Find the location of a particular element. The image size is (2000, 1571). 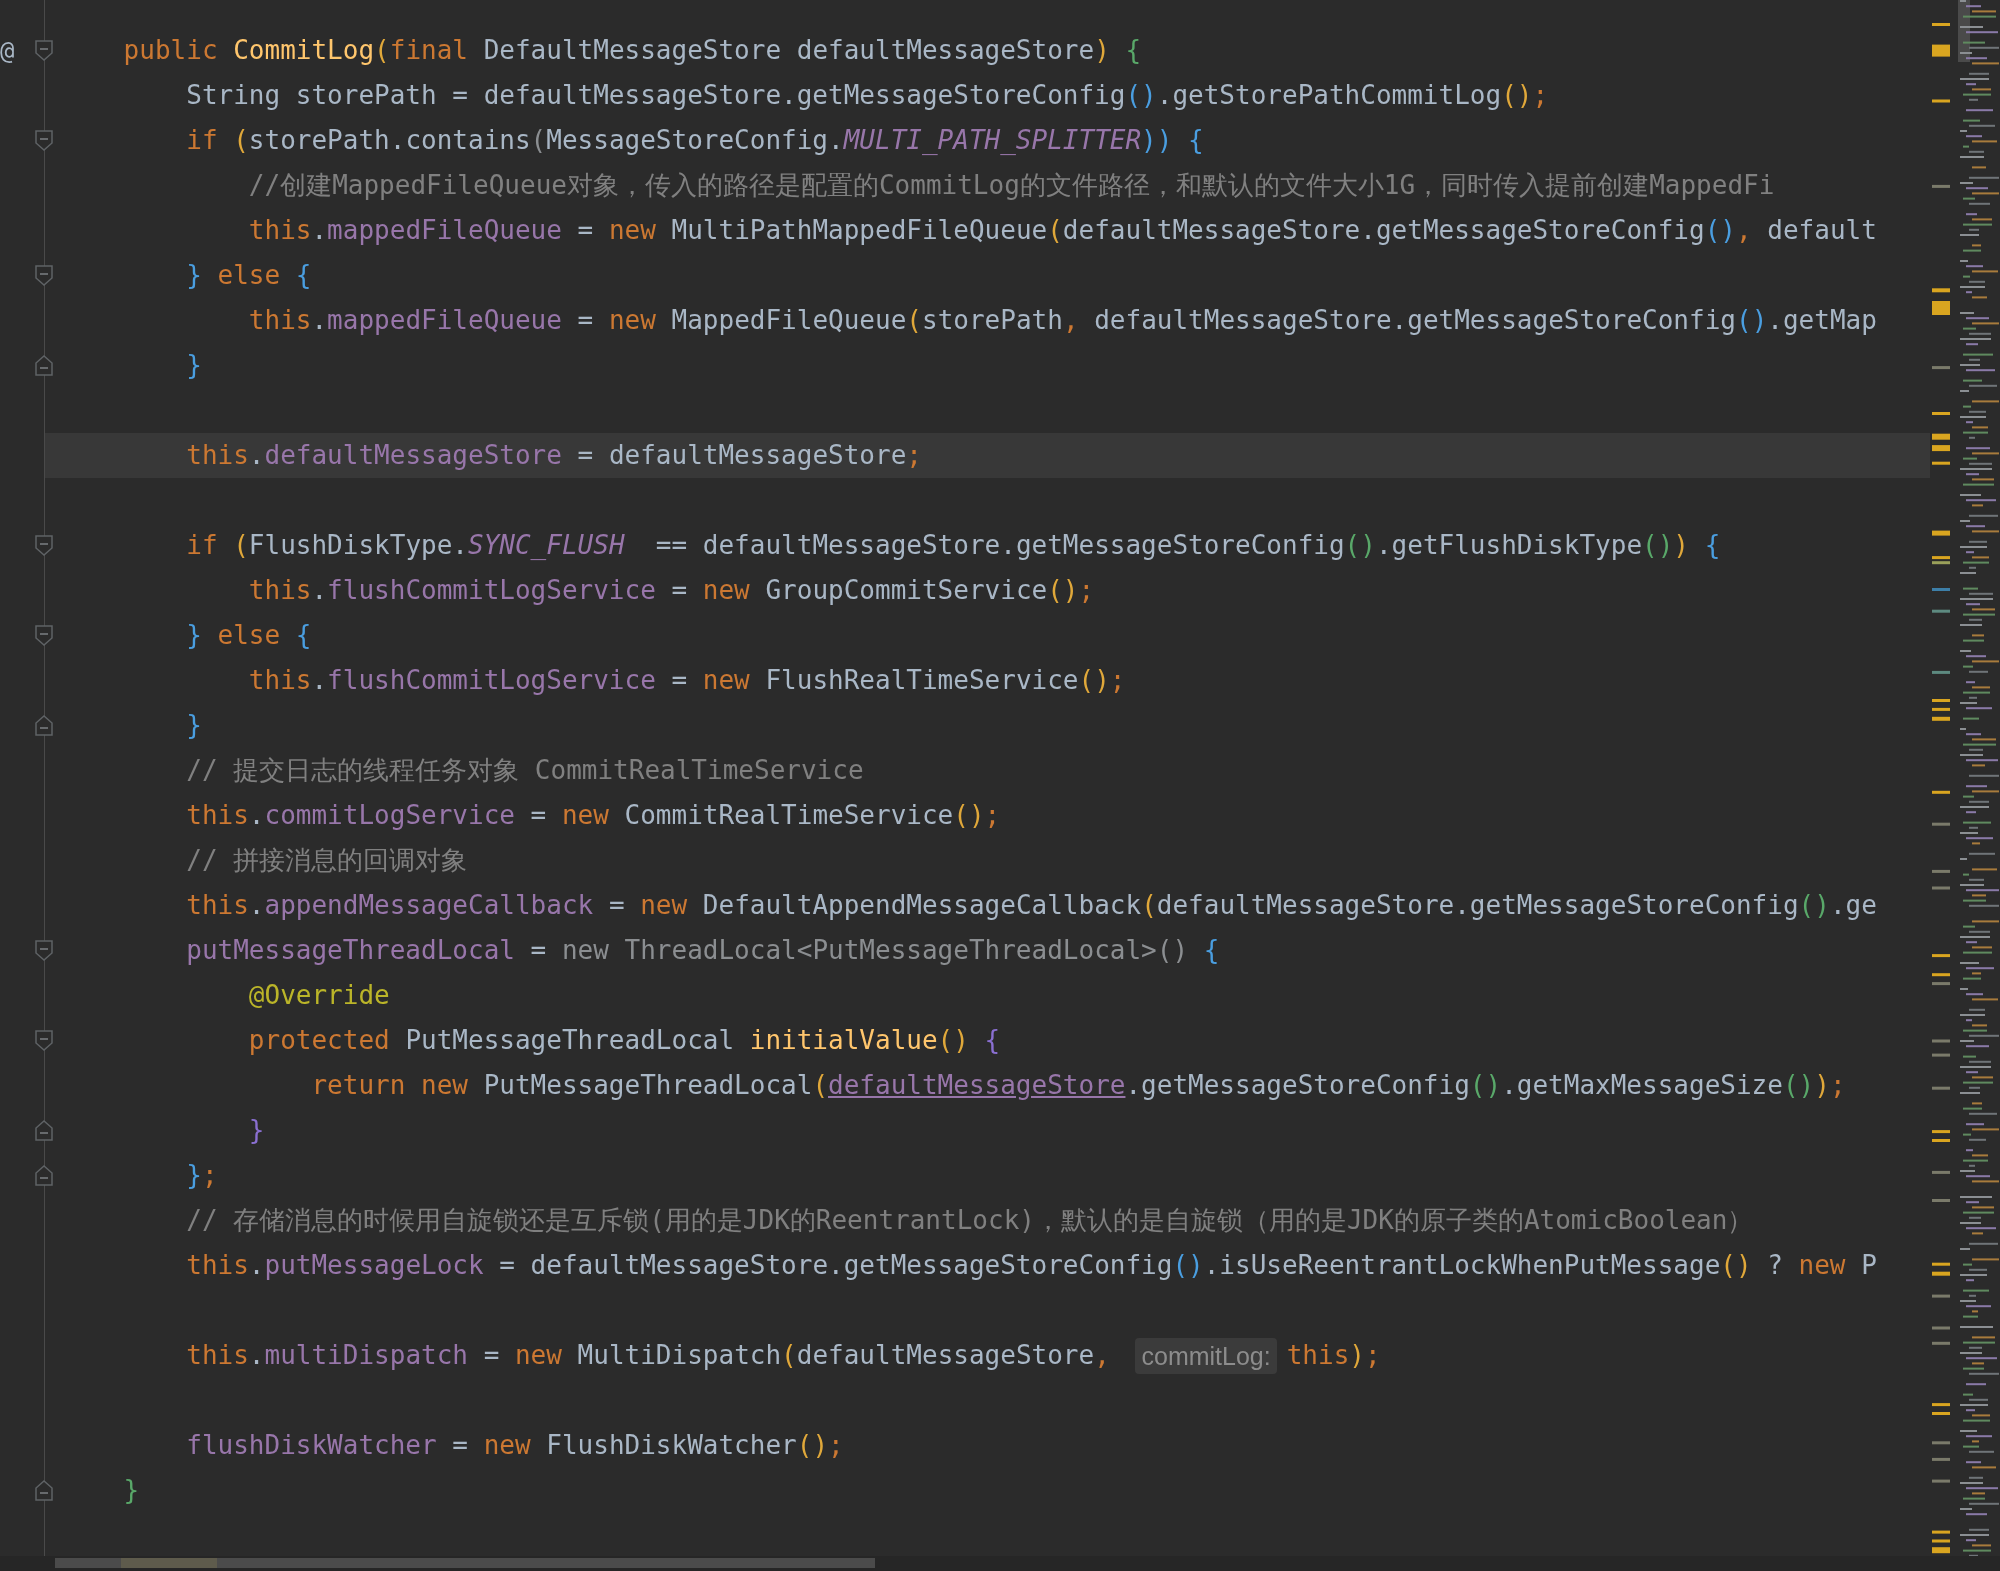

scrollbar-thumb is located at coordinates (169, 1563).